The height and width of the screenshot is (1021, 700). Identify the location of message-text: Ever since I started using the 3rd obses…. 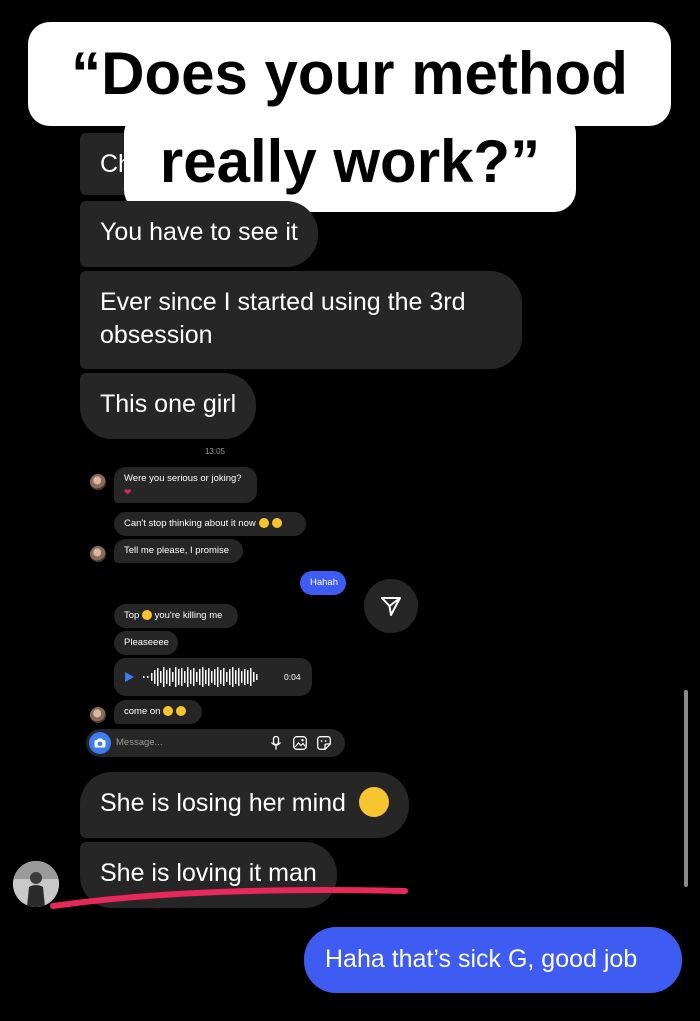
(283, 318).